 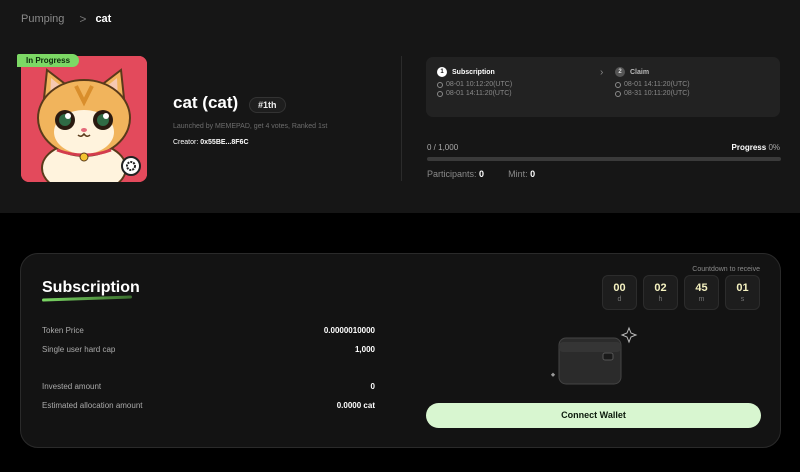 What do you see at coordinates (604, 159) in the screenshot?
I see `progress-bar` at bounding box center [604, 159].